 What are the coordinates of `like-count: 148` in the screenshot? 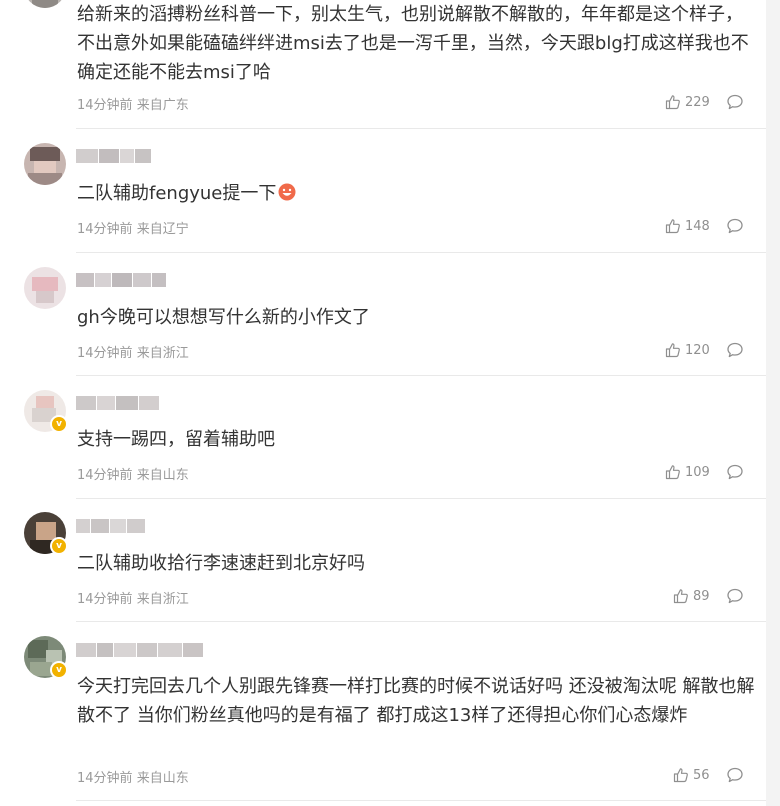 It's located at (697, 226).